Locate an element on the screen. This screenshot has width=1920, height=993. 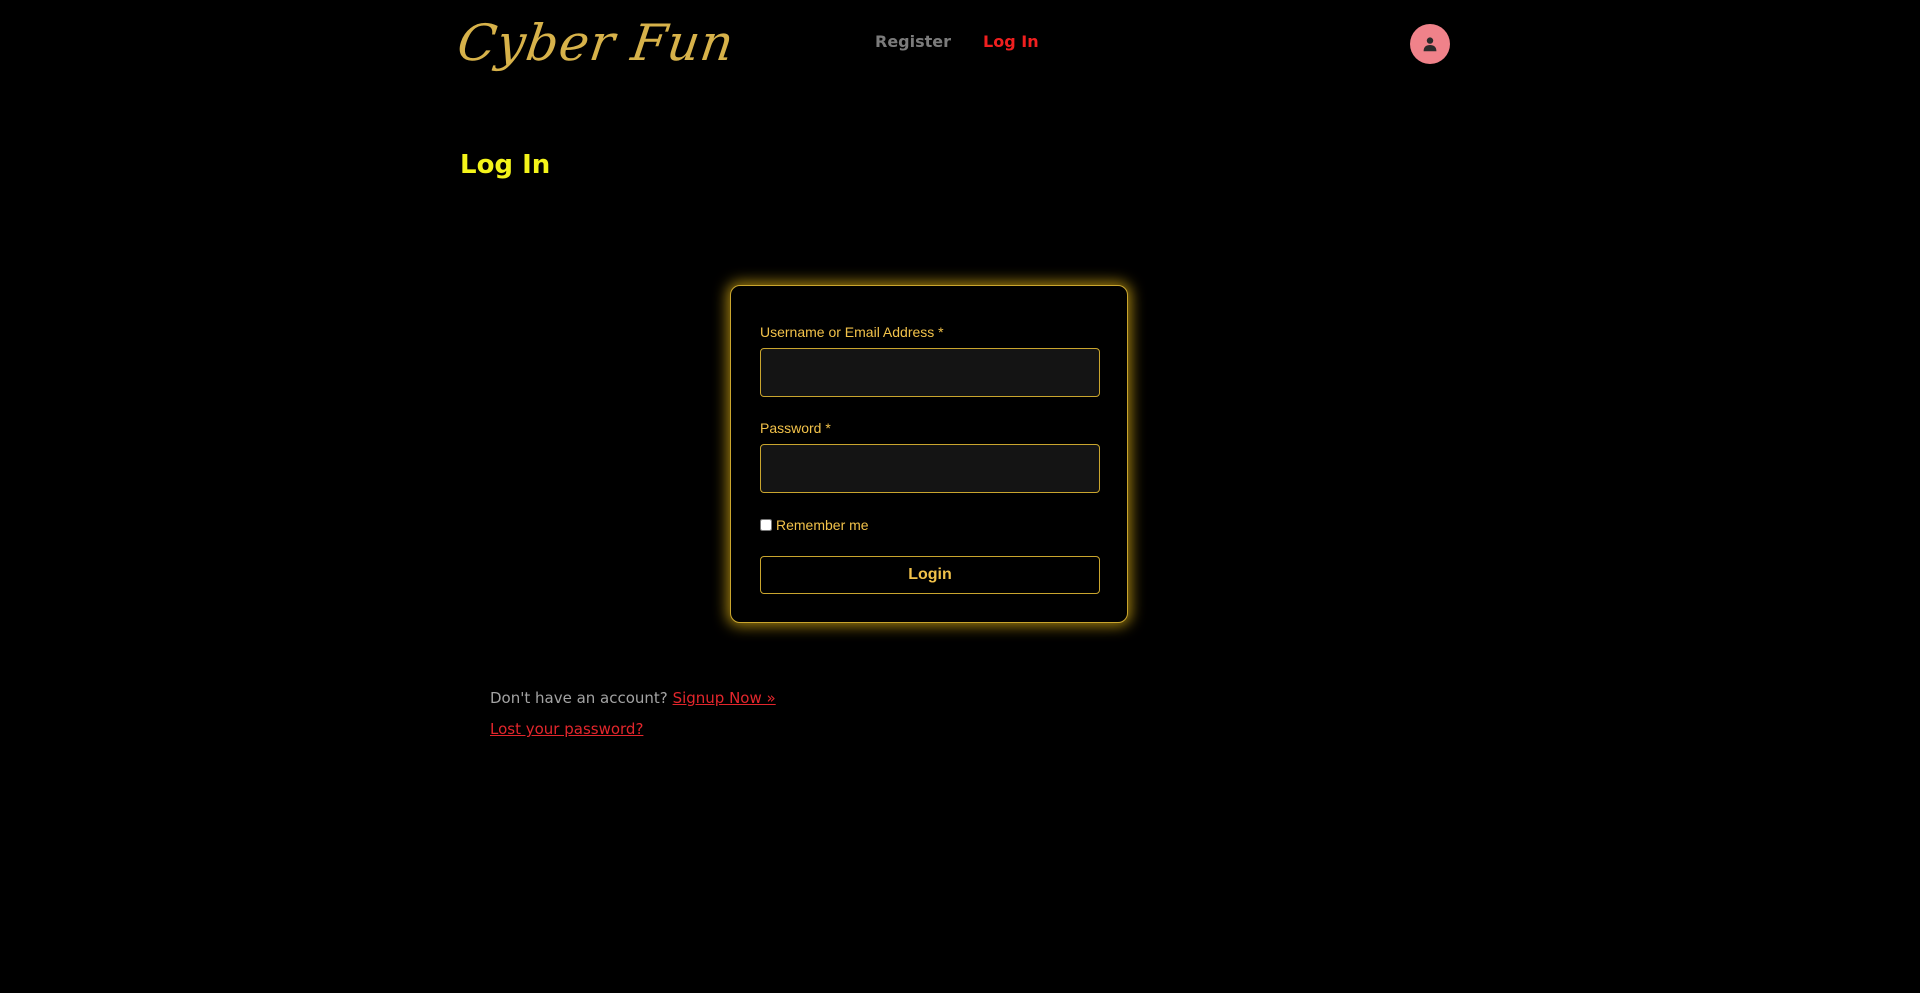
page-title: Log In is located at coordinates (505, 165).